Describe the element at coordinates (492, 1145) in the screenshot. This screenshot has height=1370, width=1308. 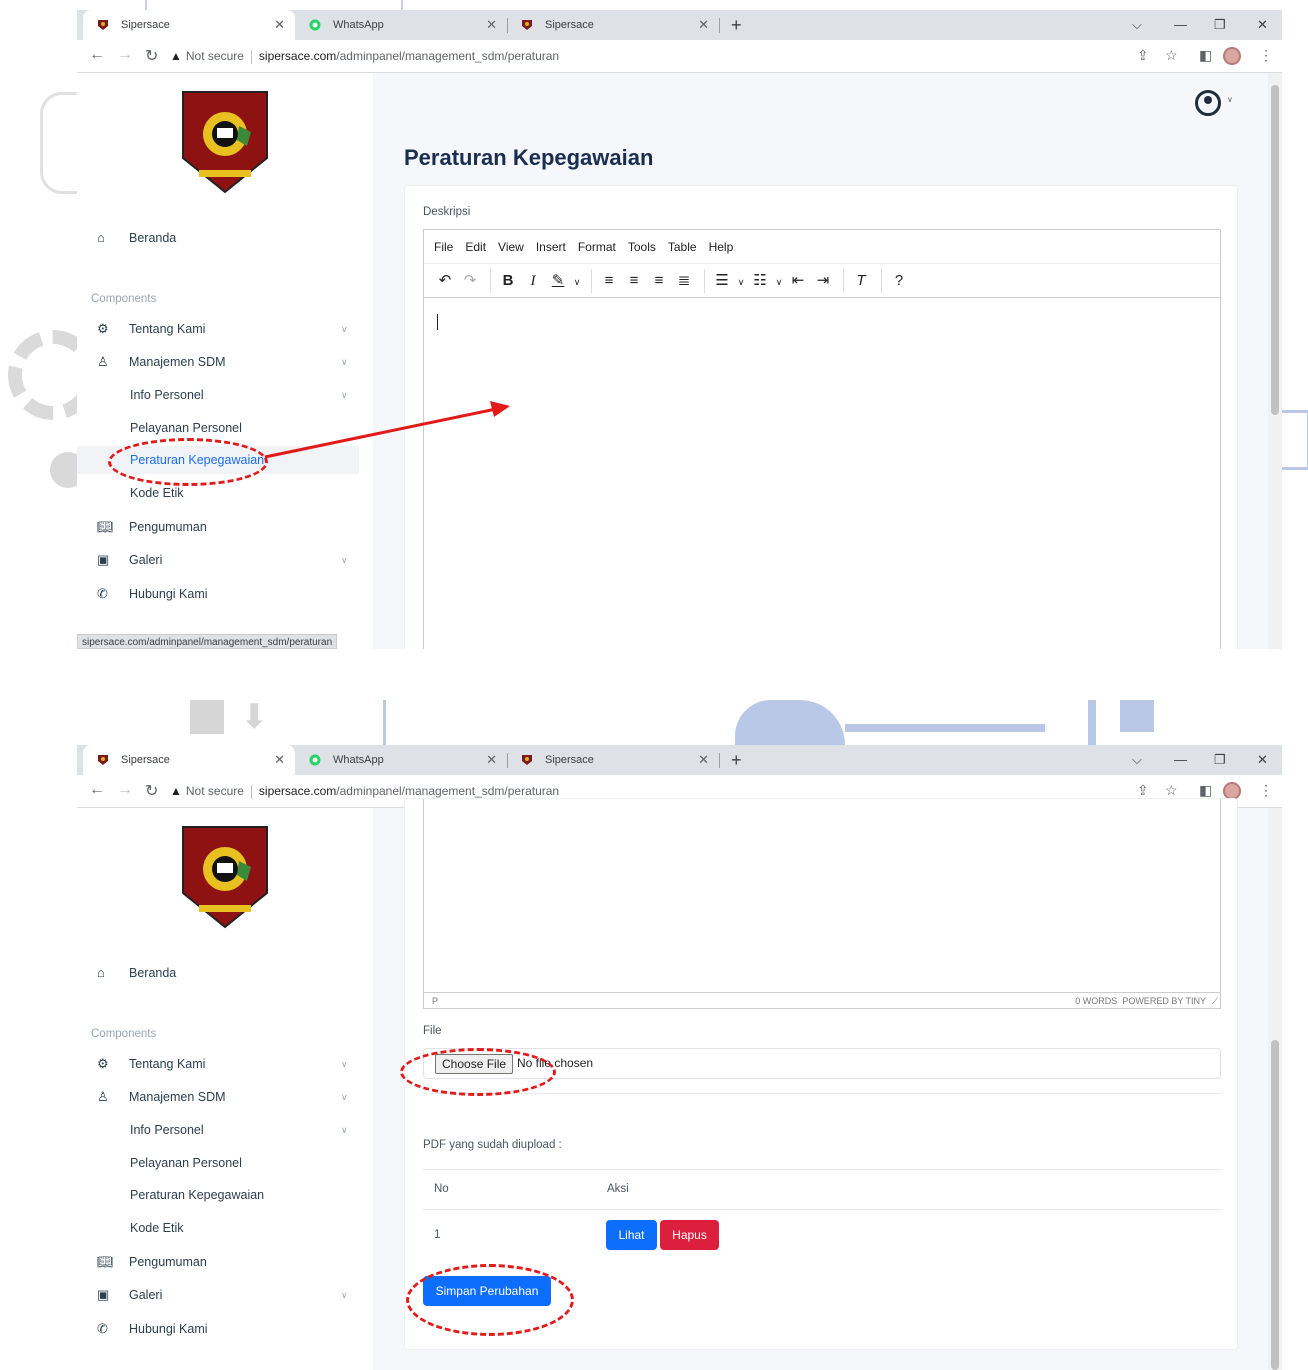
I see `uploaded-label: PDF yang sudah diupload :` at that location.